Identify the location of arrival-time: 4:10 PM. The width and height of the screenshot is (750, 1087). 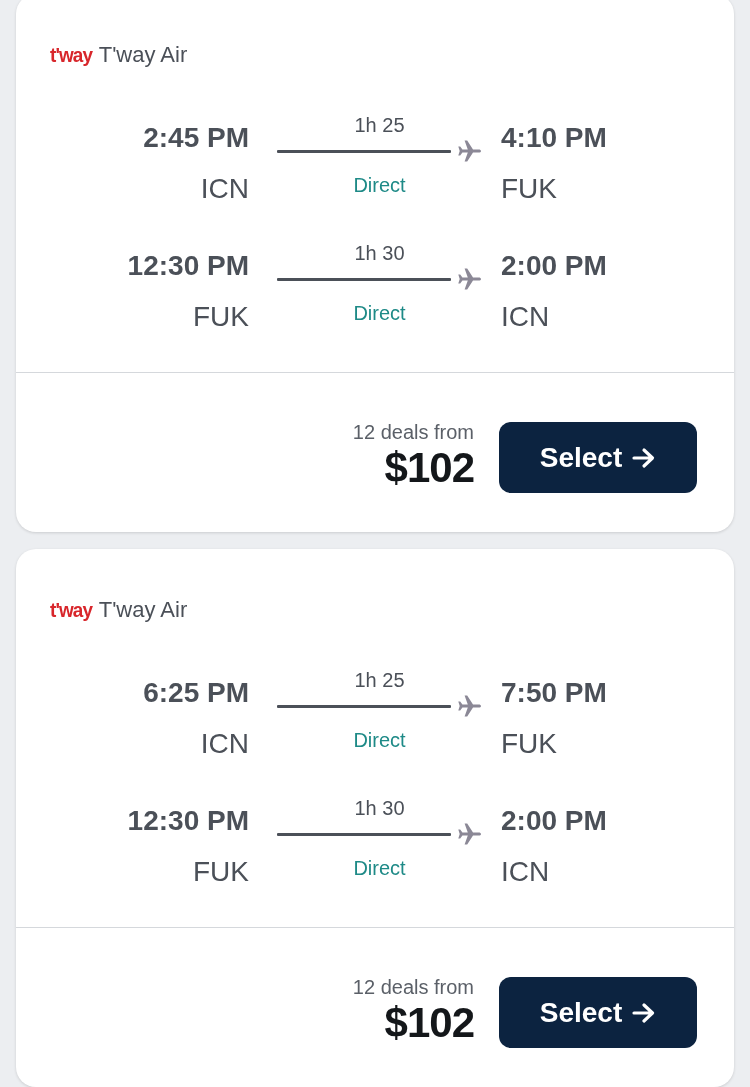
(554, 138).